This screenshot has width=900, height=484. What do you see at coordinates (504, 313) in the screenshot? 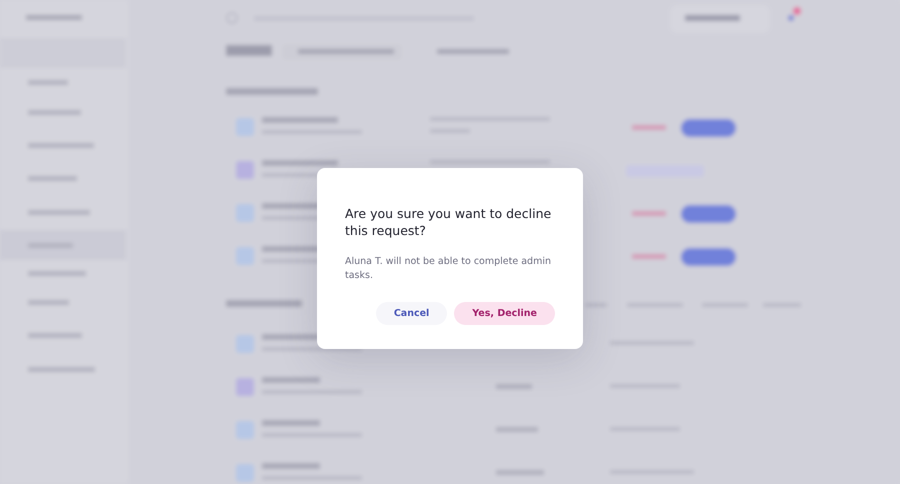
I see `decline-button: Yes, Decline` at bounding box center [504, 313].